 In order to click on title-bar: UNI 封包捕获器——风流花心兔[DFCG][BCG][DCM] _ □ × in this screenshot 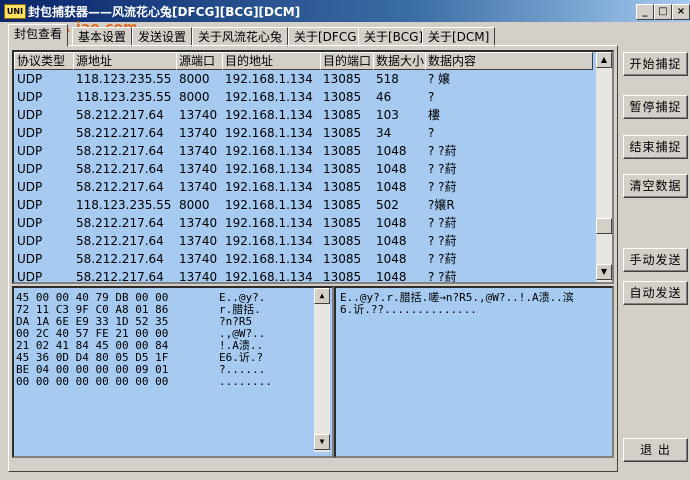, I will do `click(345, 11)`.